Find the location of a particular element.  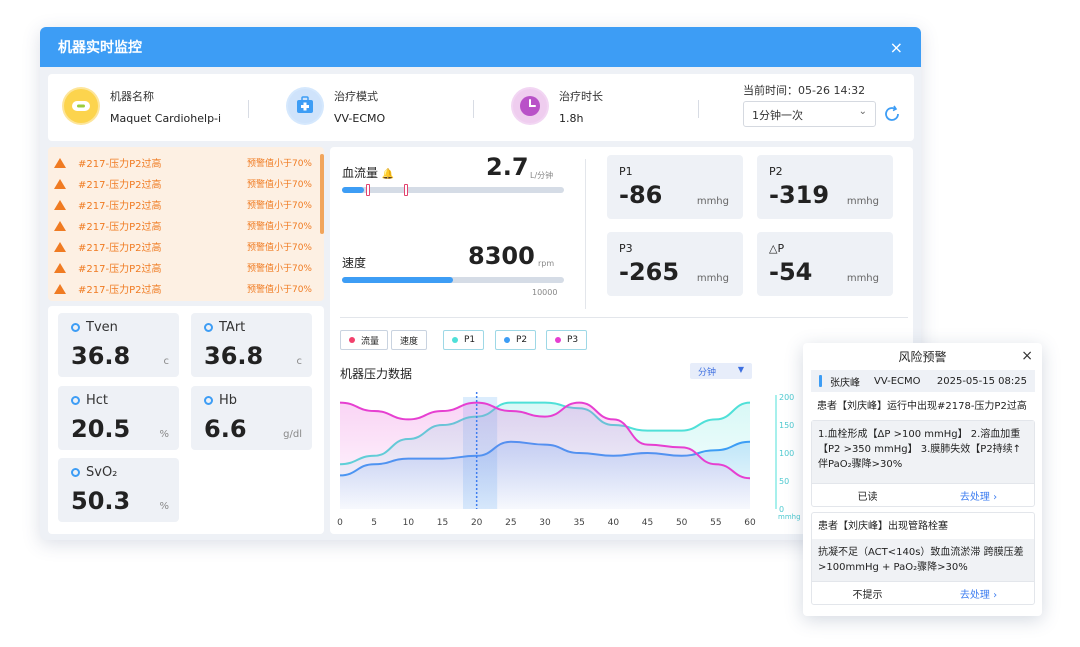

alert-actions-1: 已读 去处理 › is located at coordinates (923, 495).